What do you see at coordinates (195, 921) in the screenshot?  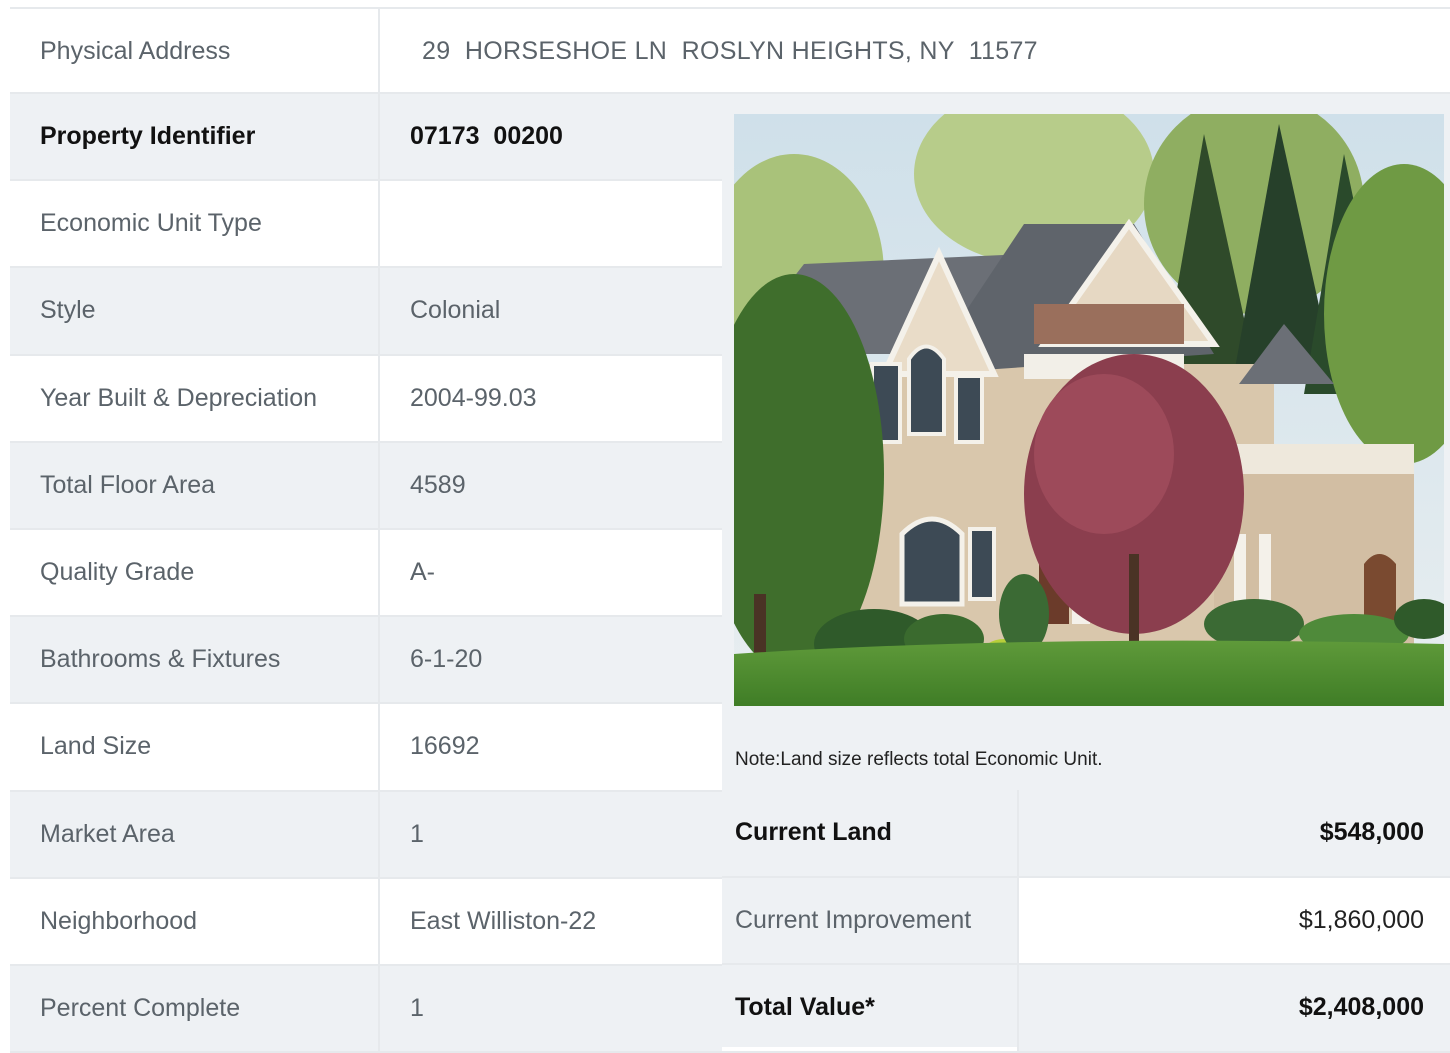 I see `detail-label: Neighborhood` at bounding box center [195, 921].